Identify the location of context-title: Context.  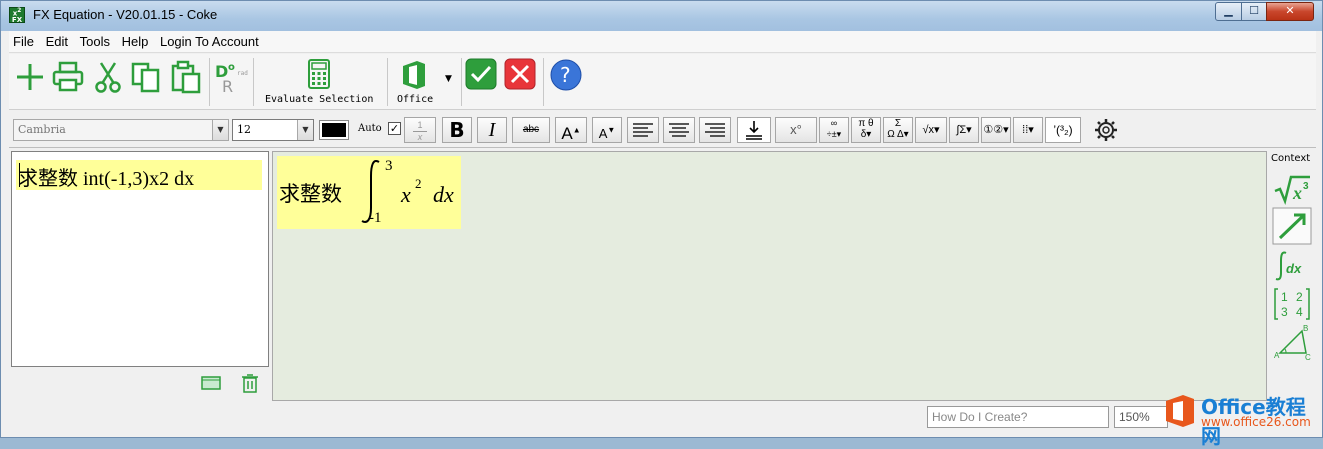
(1291, 158).